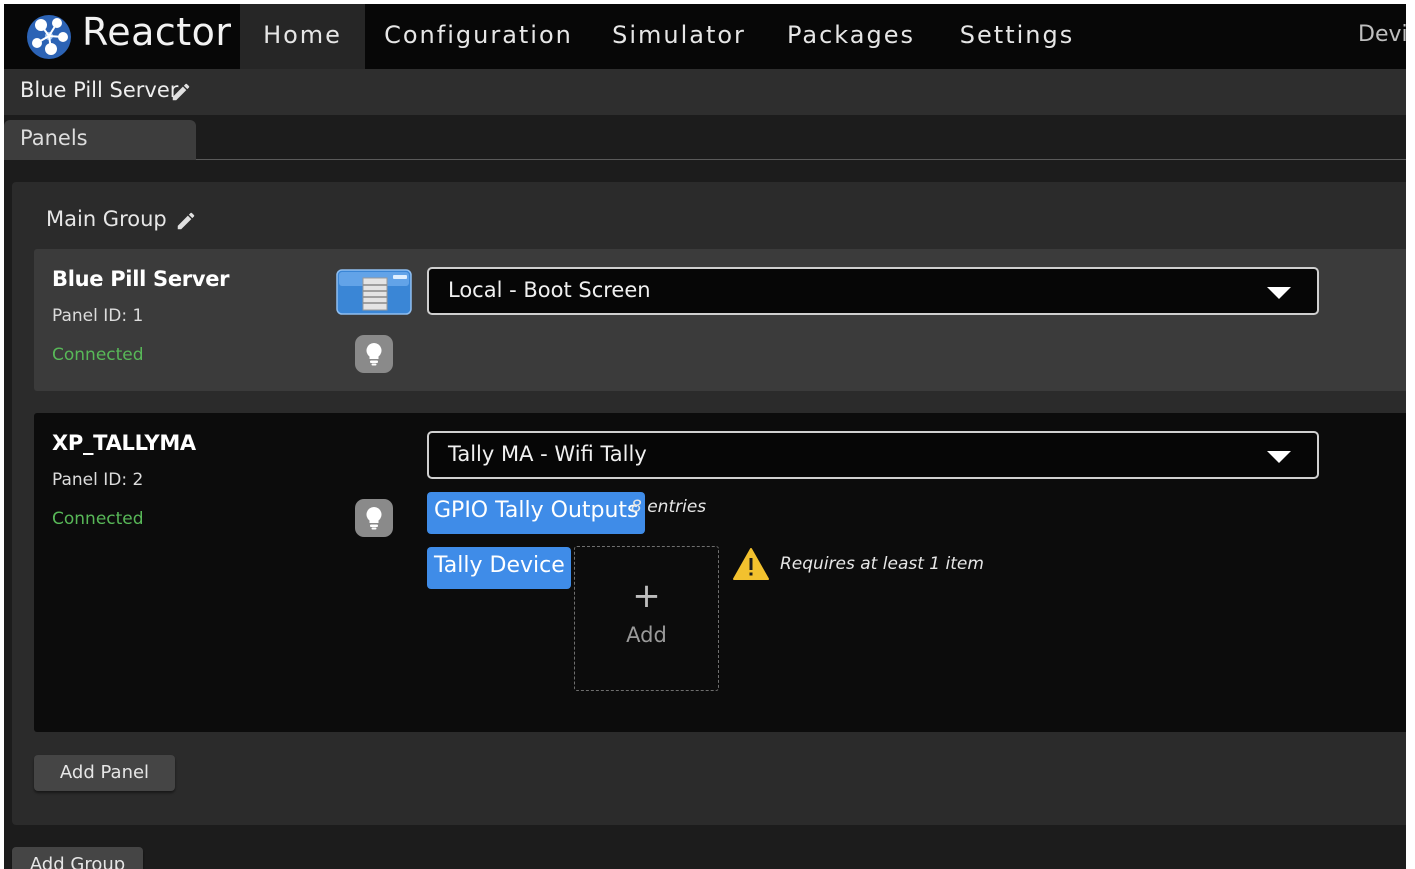 The image size is (1415, 869). What do you see at coordinates (536, 513) in the screenshot?
I see `gpio-tally-outputs-chip: GPIO Tally Outputs` at bounding box center [536, 513].